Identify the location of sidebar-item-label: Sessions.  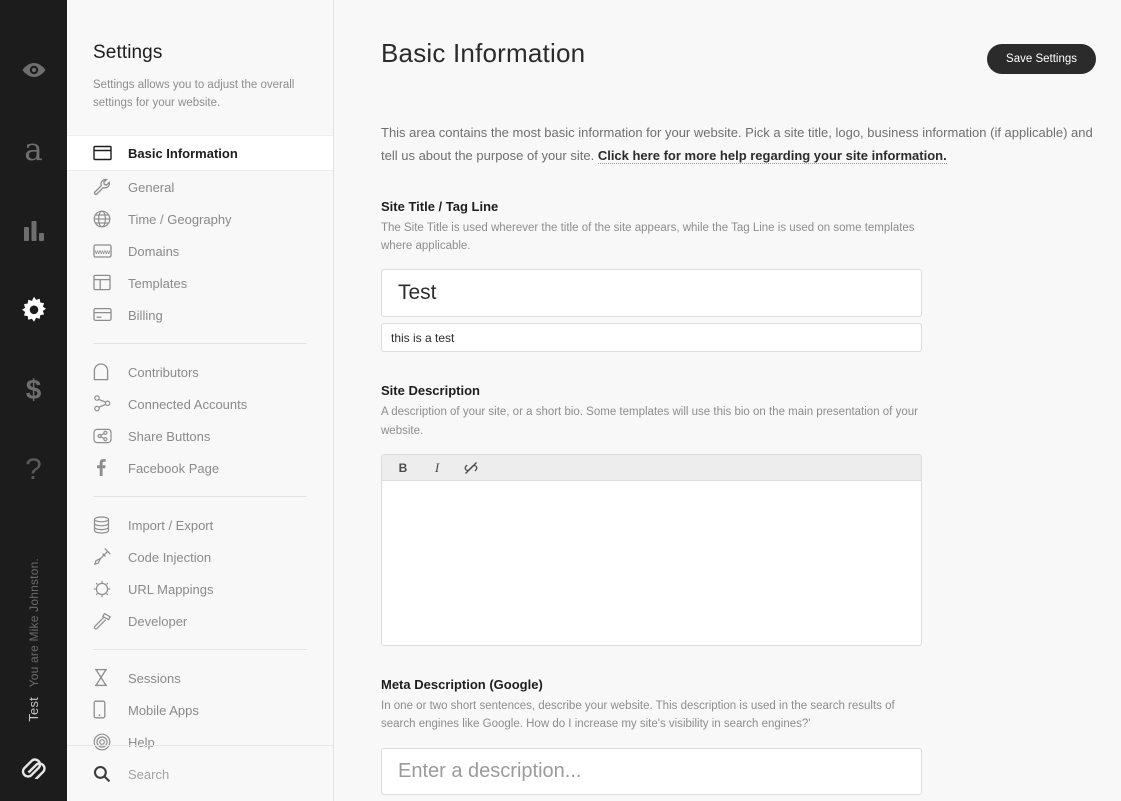
(154, 678).